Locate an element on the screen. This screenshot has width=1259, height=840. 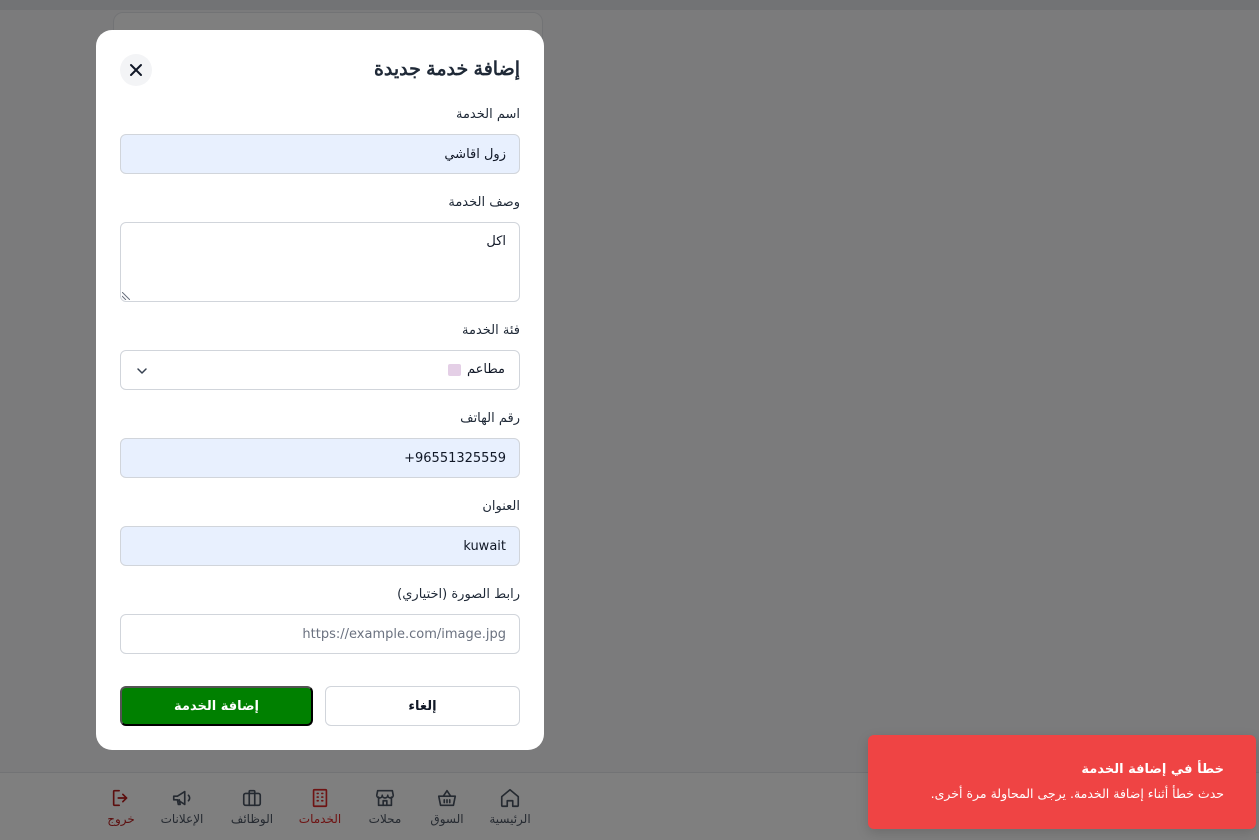
address-input is located at coordinates (320, 546).